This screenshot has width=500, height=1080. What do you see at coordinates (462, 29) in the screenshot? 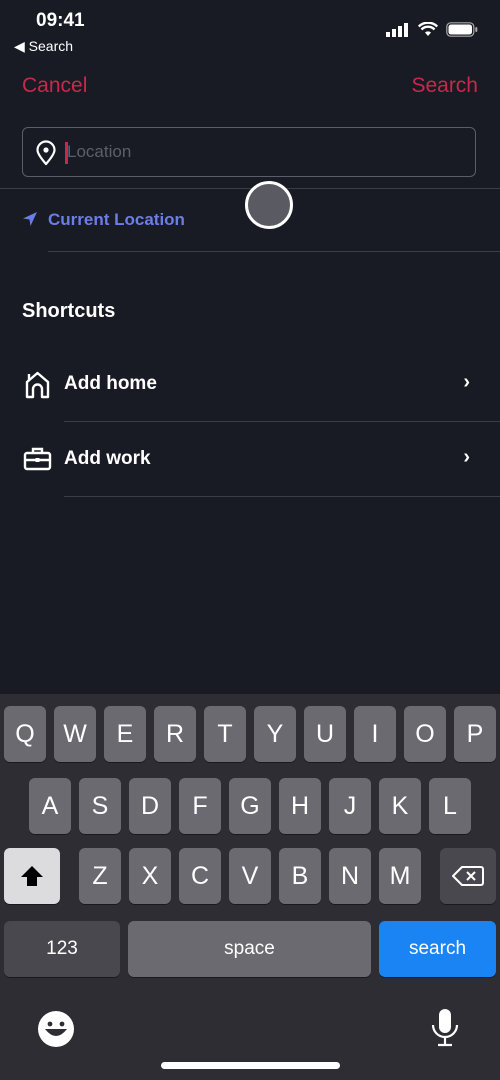
I see `battery-icon` at bounding box center [462, 29].